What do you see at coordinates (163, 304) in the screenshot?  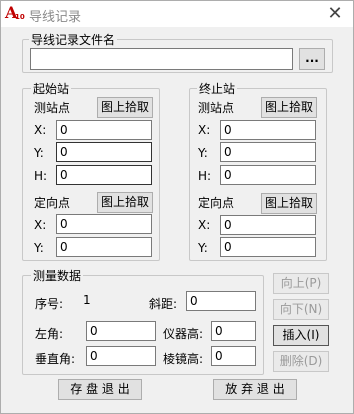 I see `slope-distance-label: 斜距:` at bounding box center [163, 304].